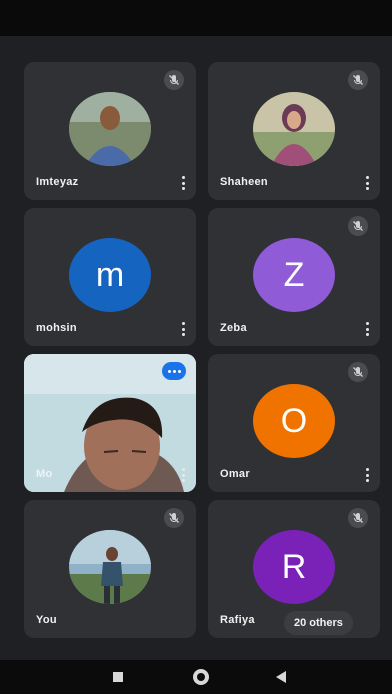 The width and height of the screenshot is (392, 694). I want to click on avatar: Z, so click(294, 275).